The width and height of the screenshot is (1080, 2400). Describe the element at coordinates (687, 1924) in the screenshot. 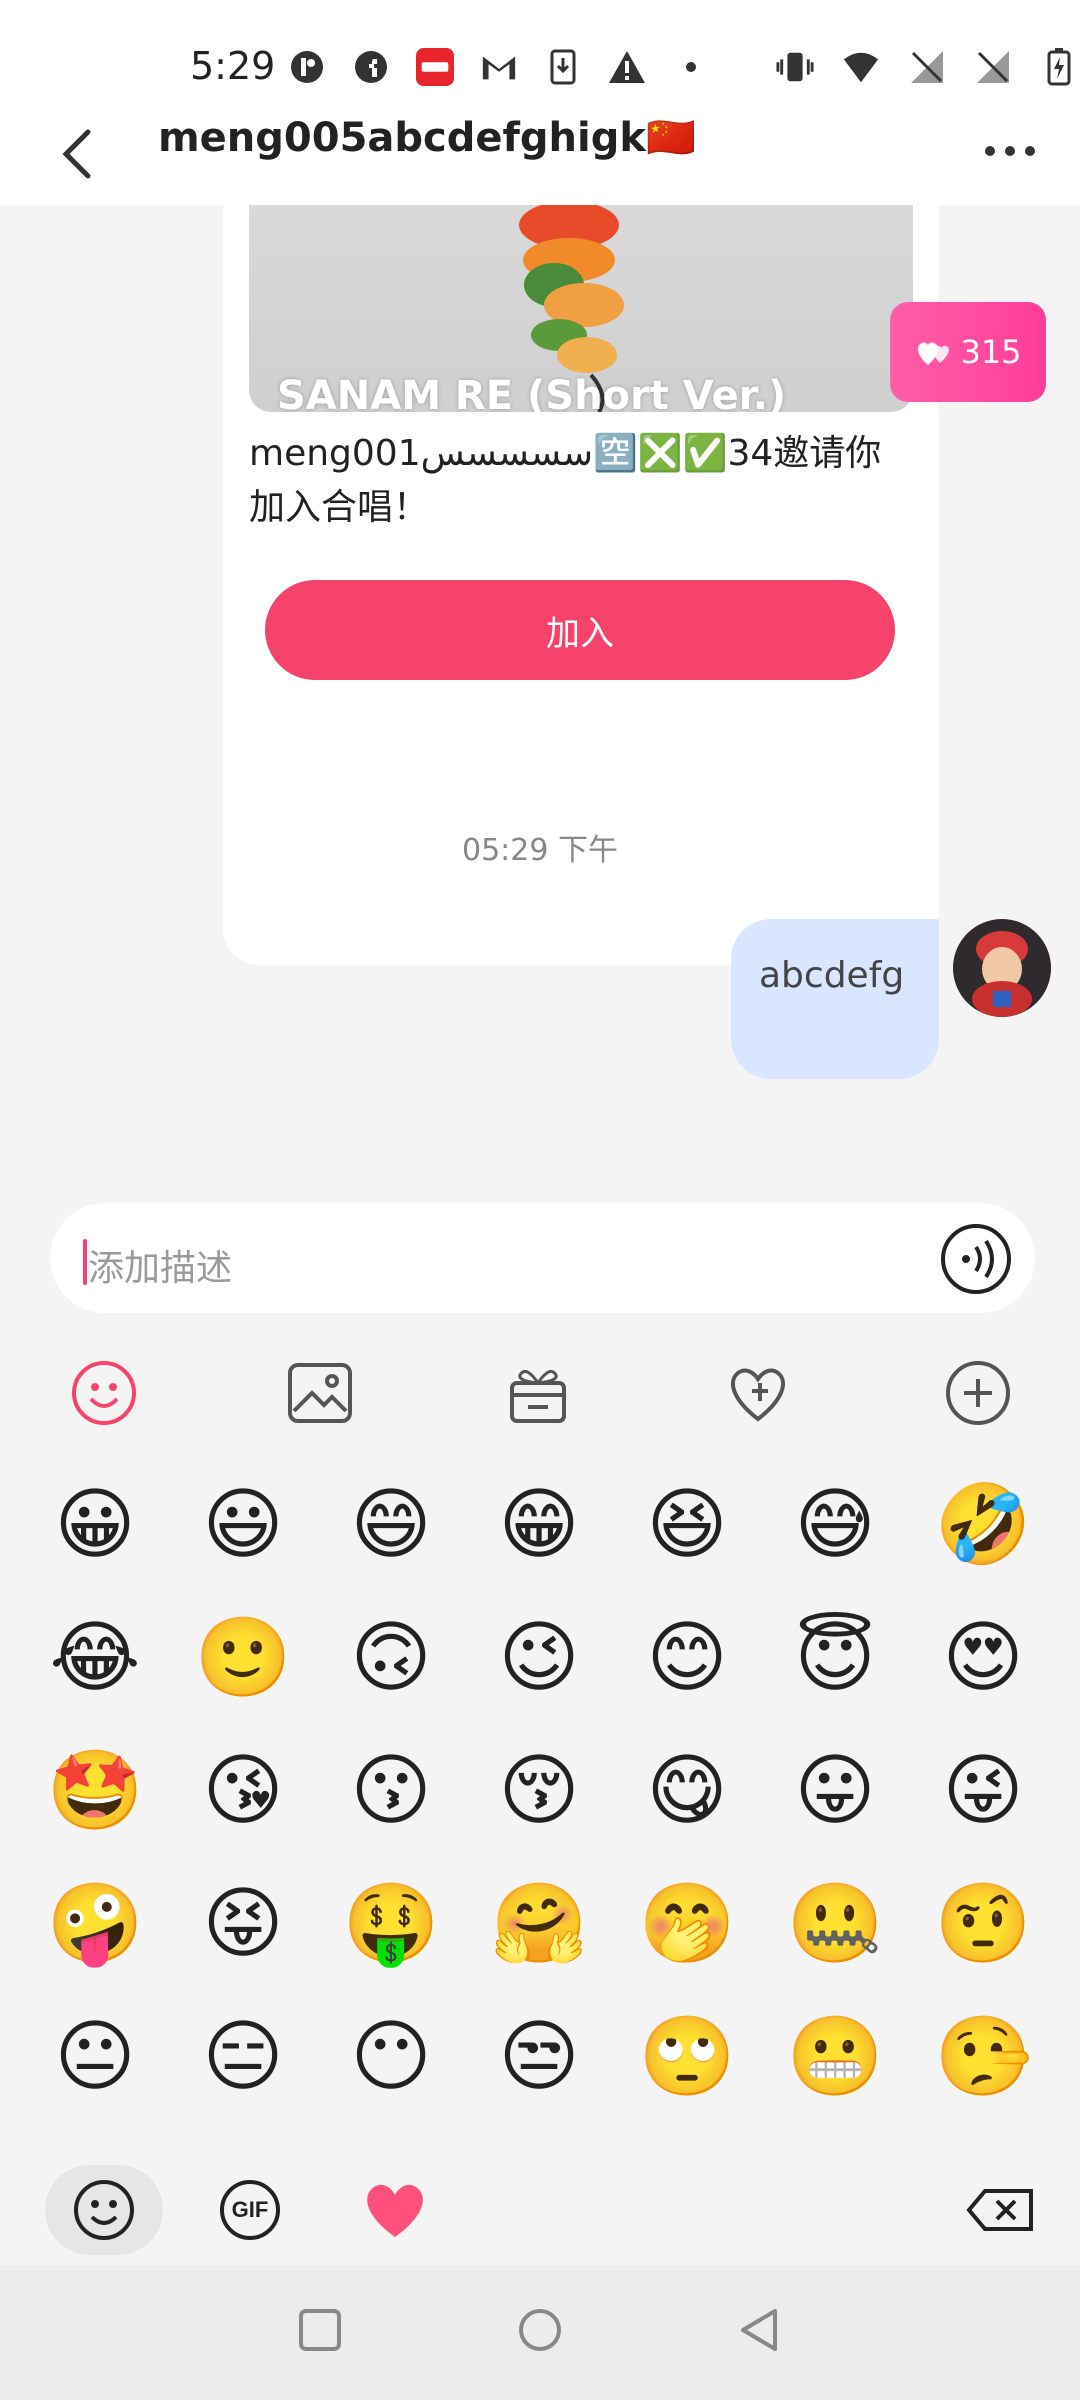

I see `emoji-item: 🤭` at that location.